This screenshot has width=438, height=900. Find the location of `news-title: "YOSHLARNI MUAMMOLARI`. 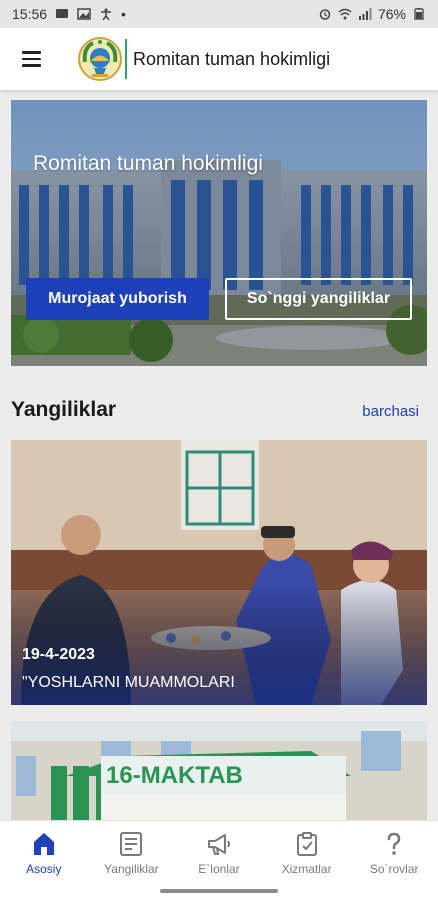

news-title: "YOSHLARNI MUAMMOLARI is located at coordinates (128, 682).